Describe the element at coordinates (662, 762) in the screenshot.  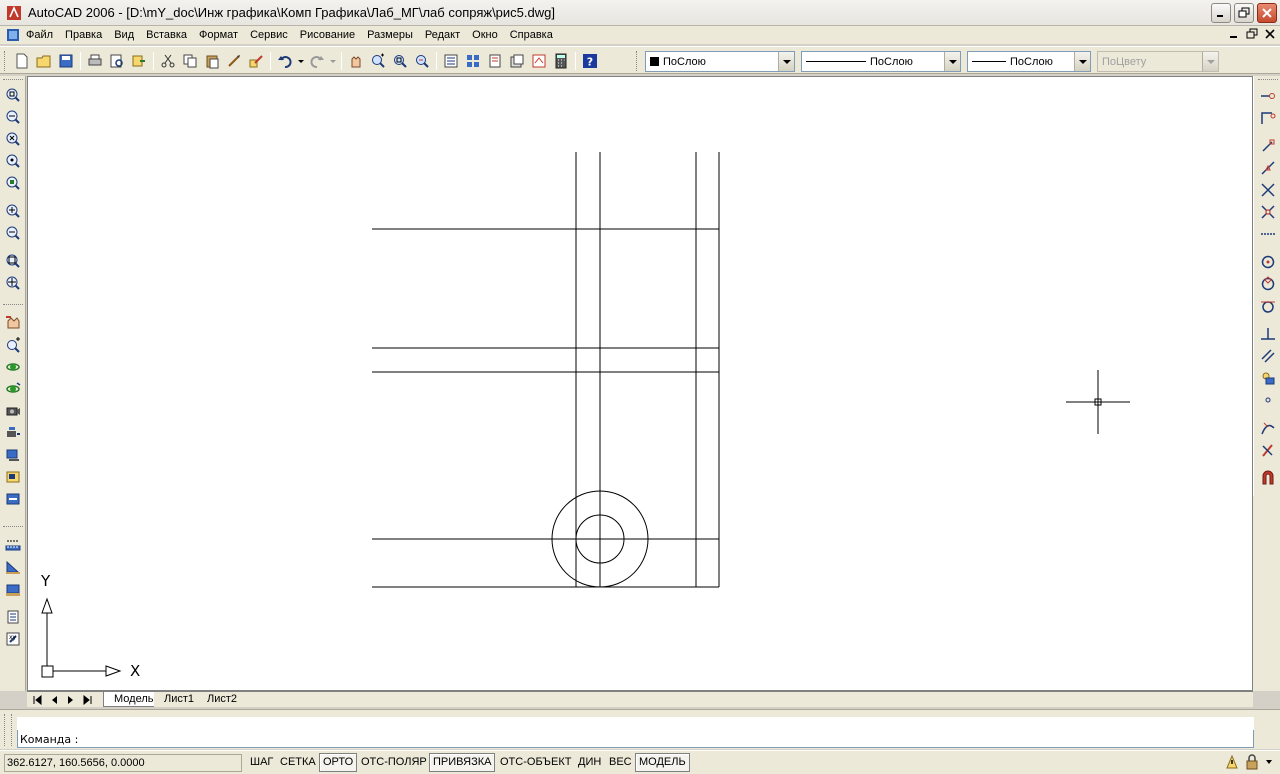
I see `model-toggle: МОДЕЛЬ` at that location.